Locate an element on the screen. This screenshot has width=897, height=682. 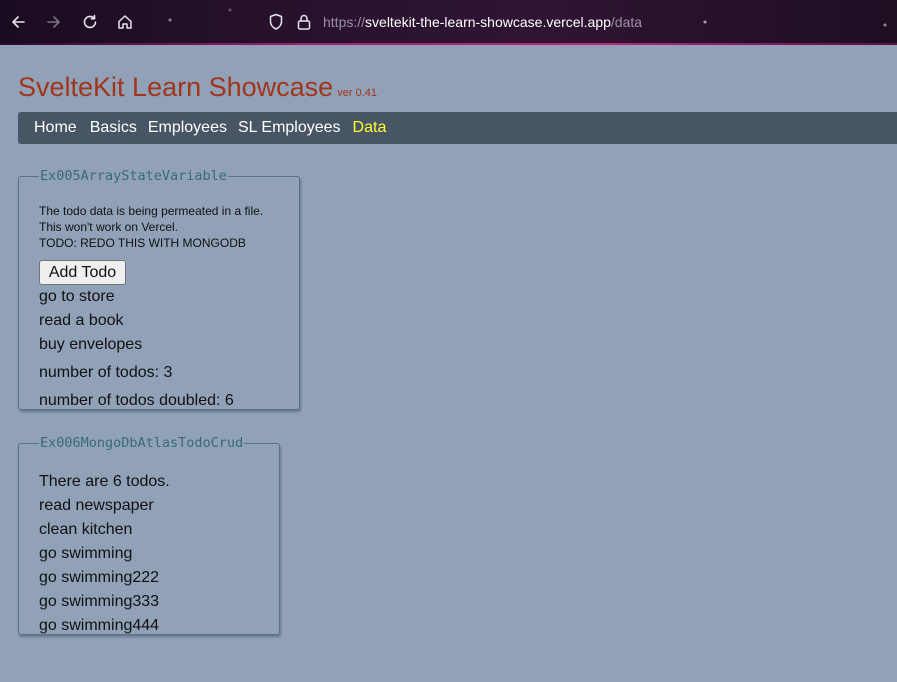
todo-item: go to store is located at coordinates (77, 296).